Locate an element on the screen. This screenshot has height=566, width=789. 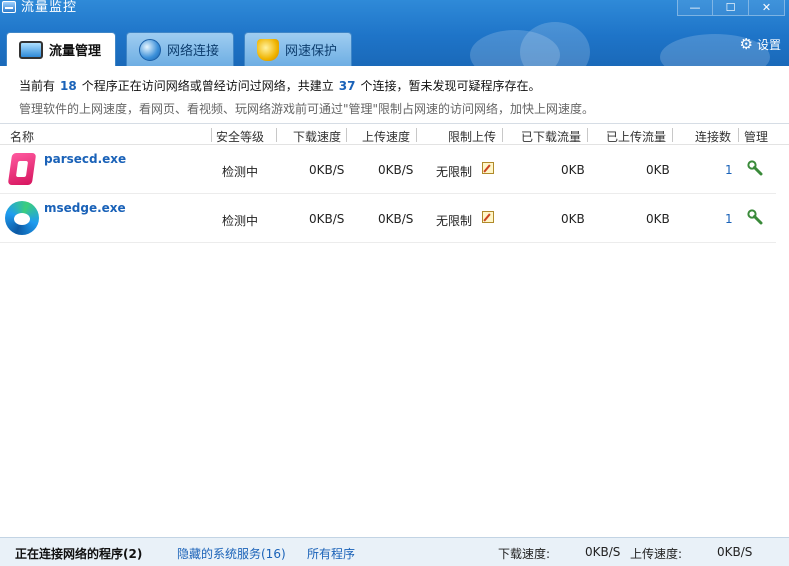
col-upload-speed: 上传速度 is located at coordinates (386, 136).